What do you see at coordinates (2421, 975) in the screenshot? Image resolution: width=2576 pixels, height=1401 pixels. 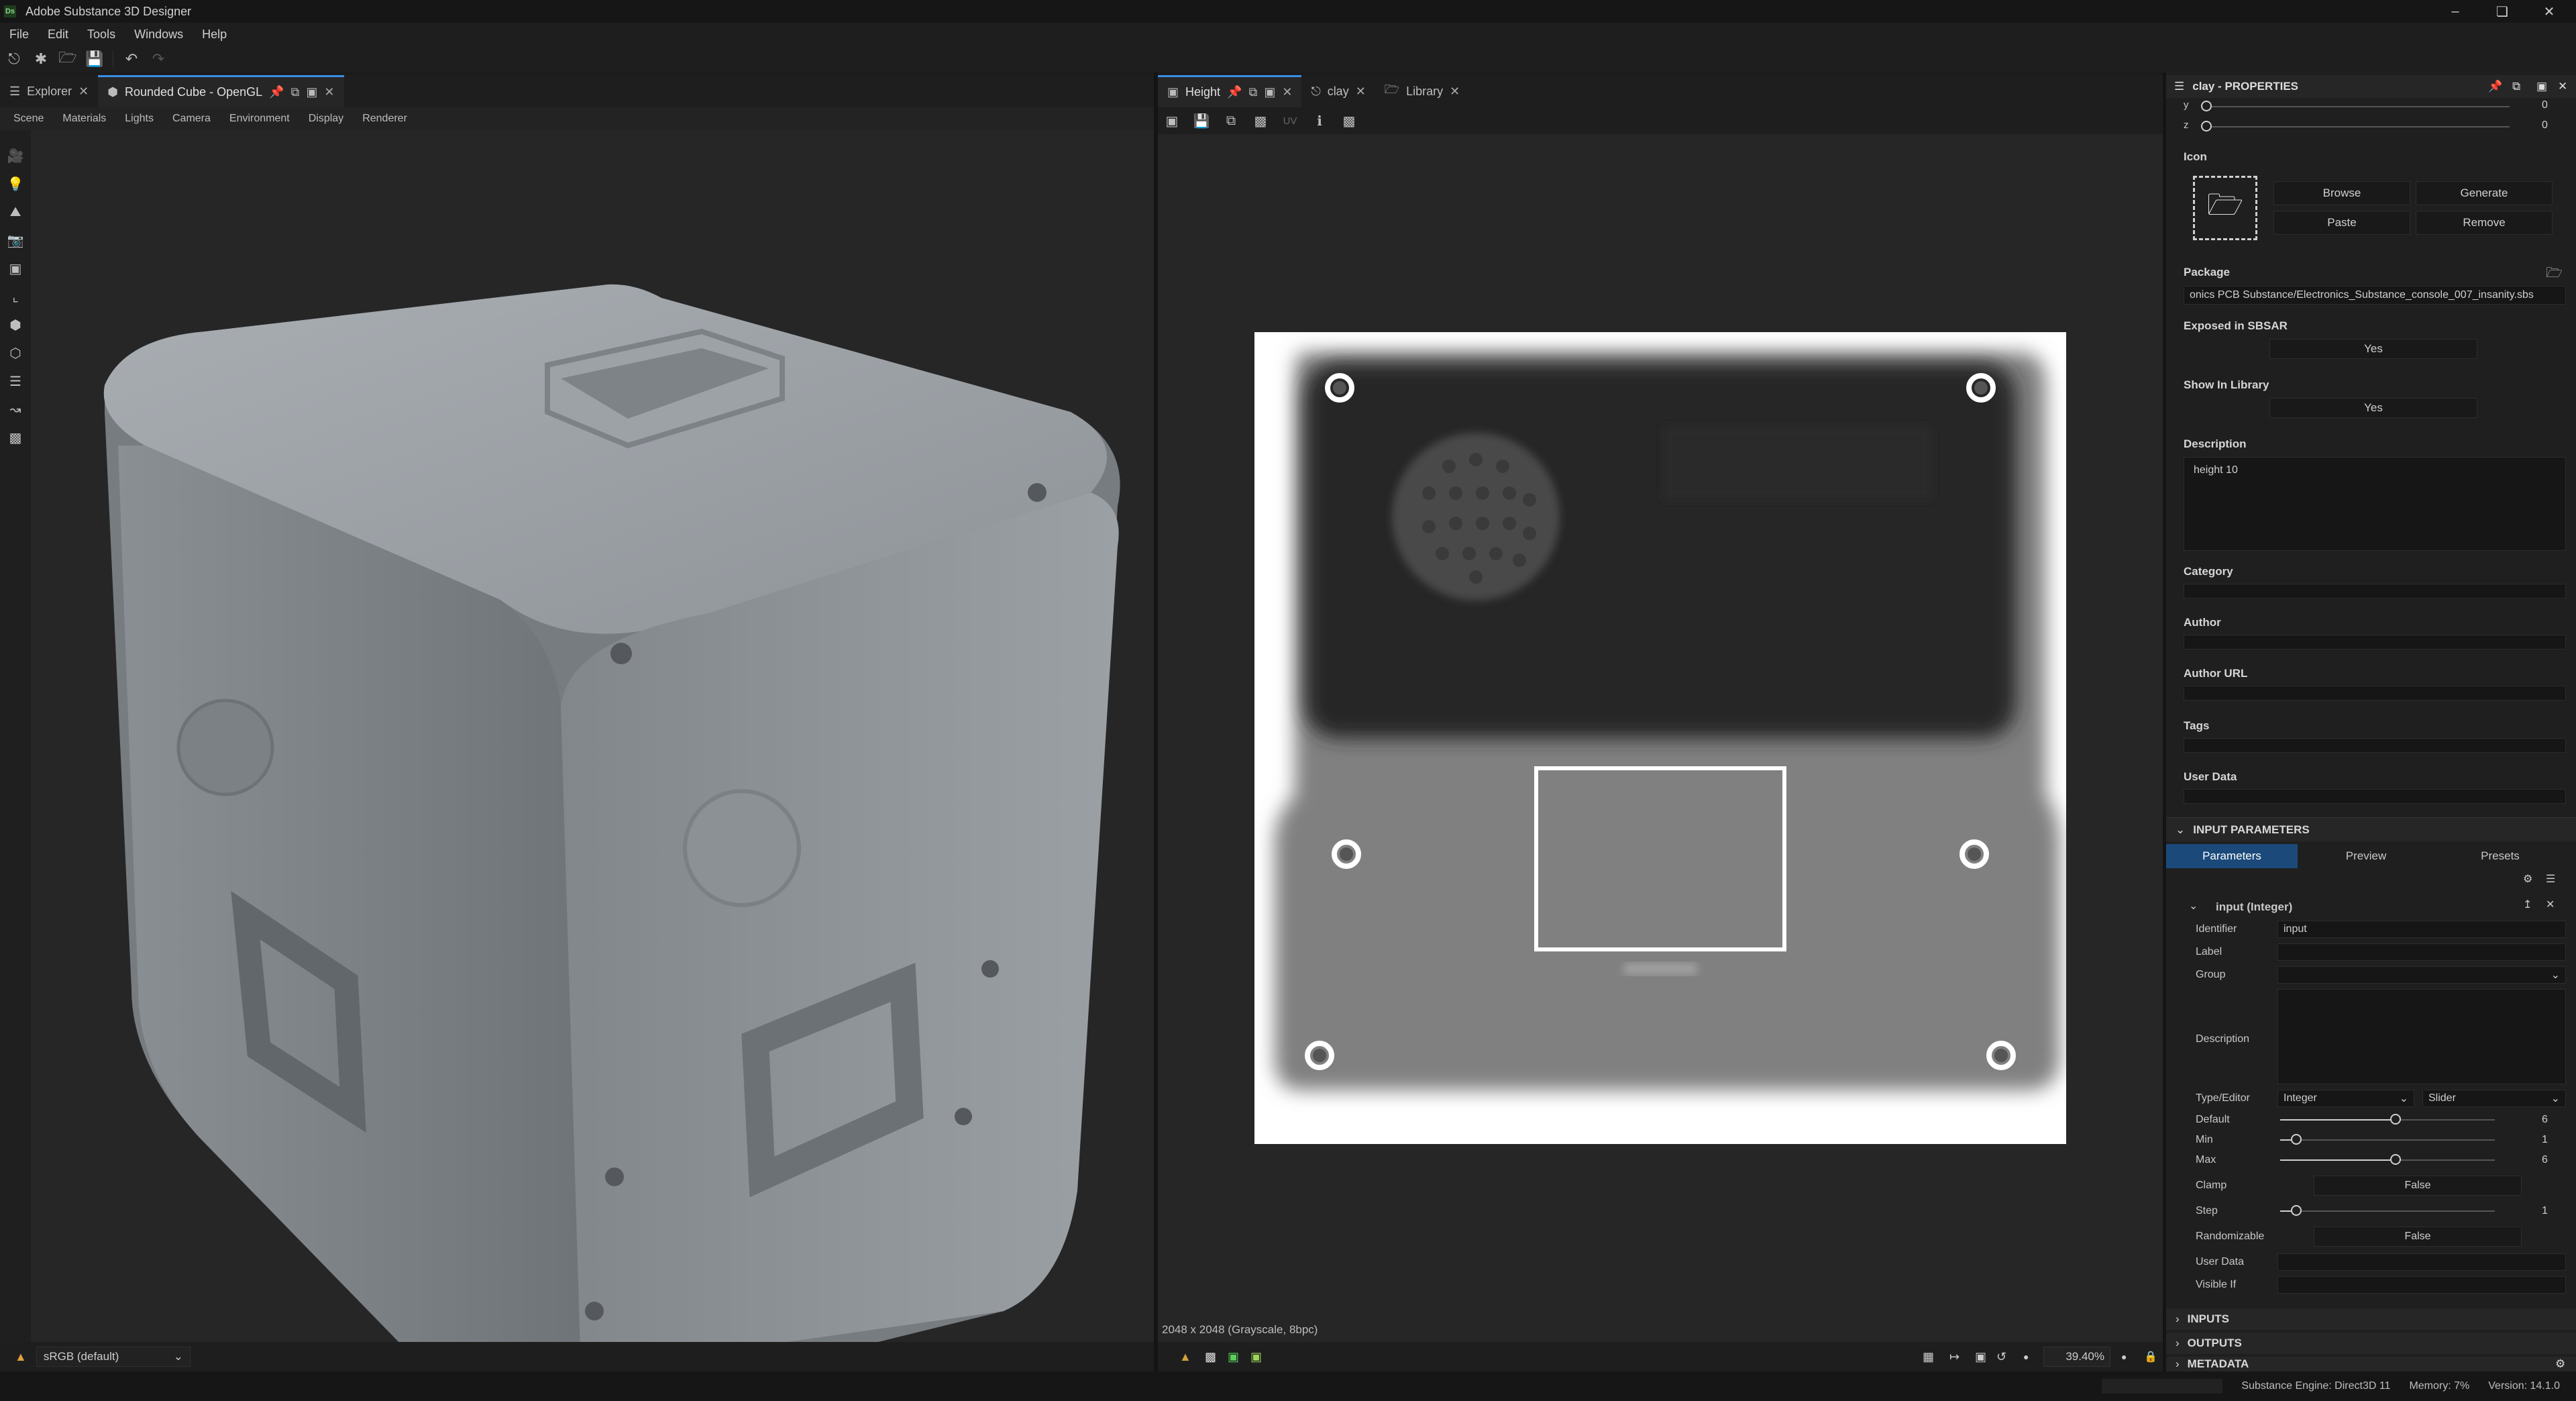 I see `group-dropdown: ⌄` at bounding box center [2421, 975].